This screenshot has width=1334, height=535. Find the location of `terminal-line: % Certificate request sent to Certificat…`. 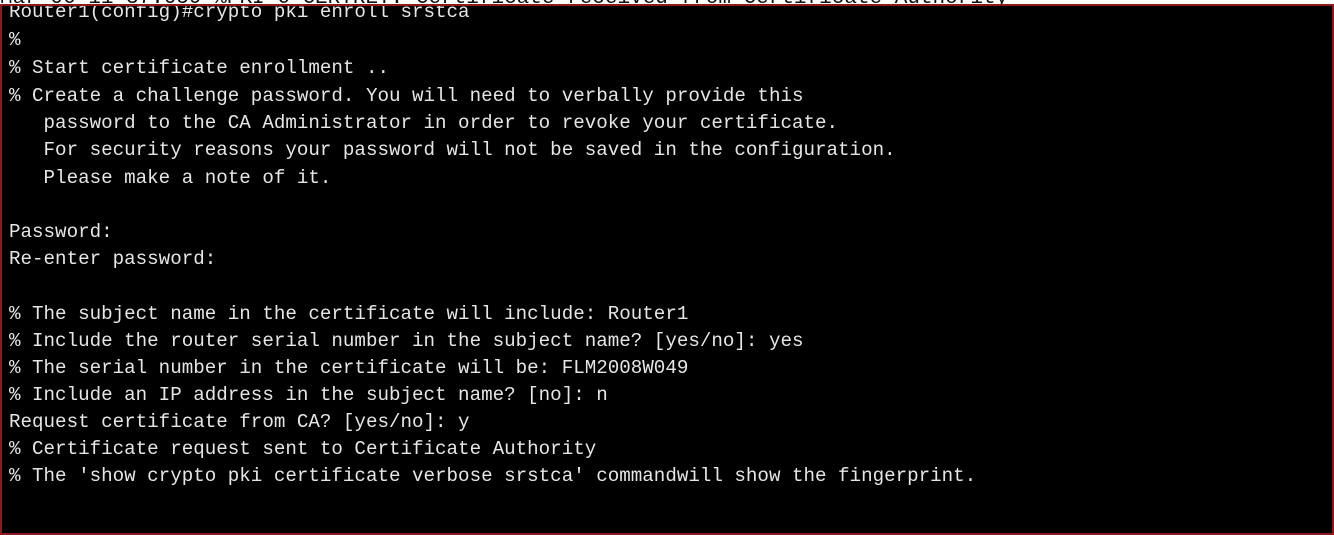

terminal-line: % Certificate request sent to Certificat… is located at coordinates (303, 449).